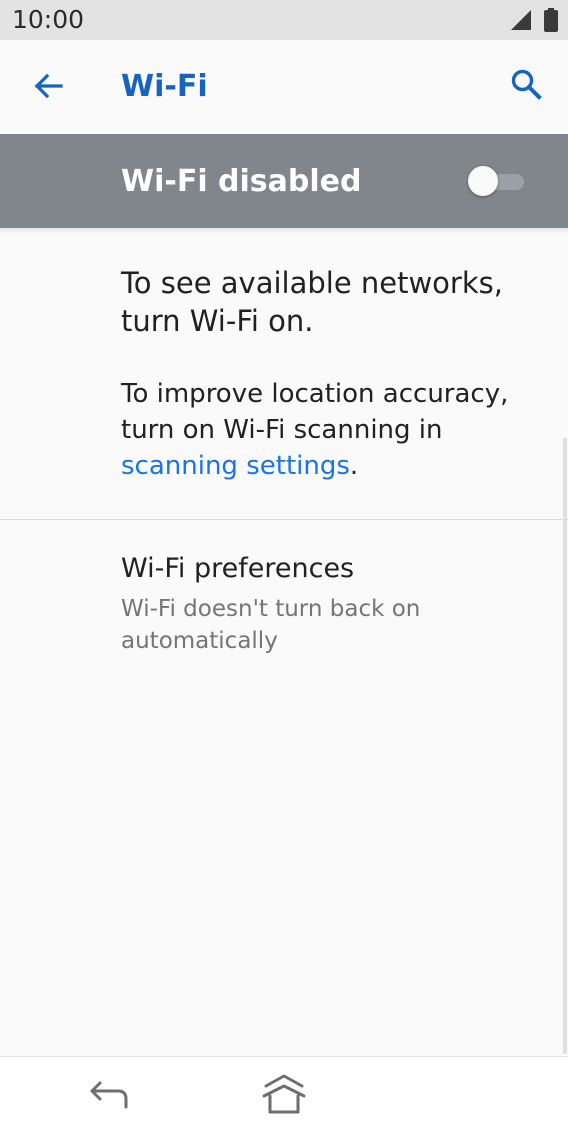 The height and width of the screenshot is (1136, 568). Describe the element at coordinates (284, 231) in the screenshot. I see `app-bar-shadow` at that location.